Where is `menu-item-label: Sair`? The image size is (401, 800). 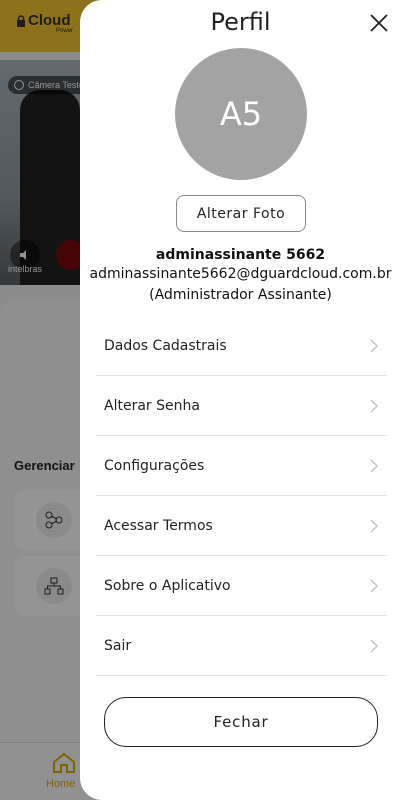
menu-item-label: Sair is located at coordinates (118, 645).